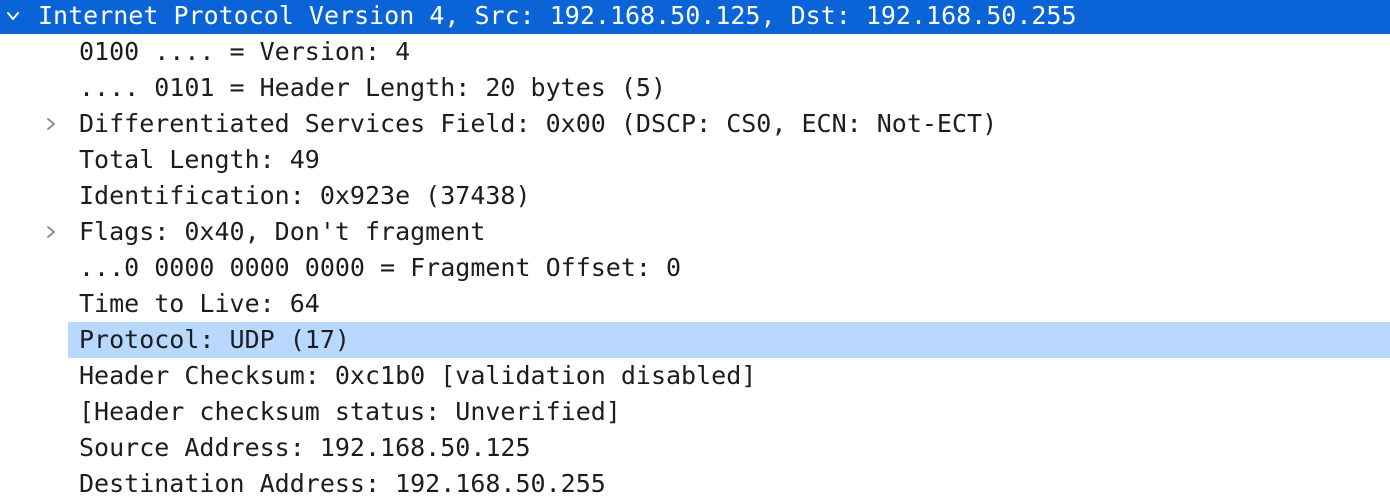 The image size is (1390, 502). I want to click on tree-row-label: 0100 .... = Version: 4, so click(245, 51).